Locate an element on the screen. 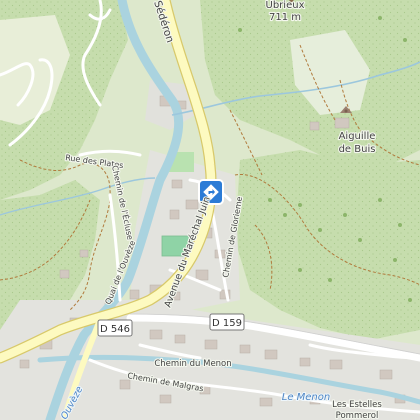 Image resolution: width=420 pixels, height=420 pixels. road-ref-d159: D 159 is located at coordinates (227, 322).